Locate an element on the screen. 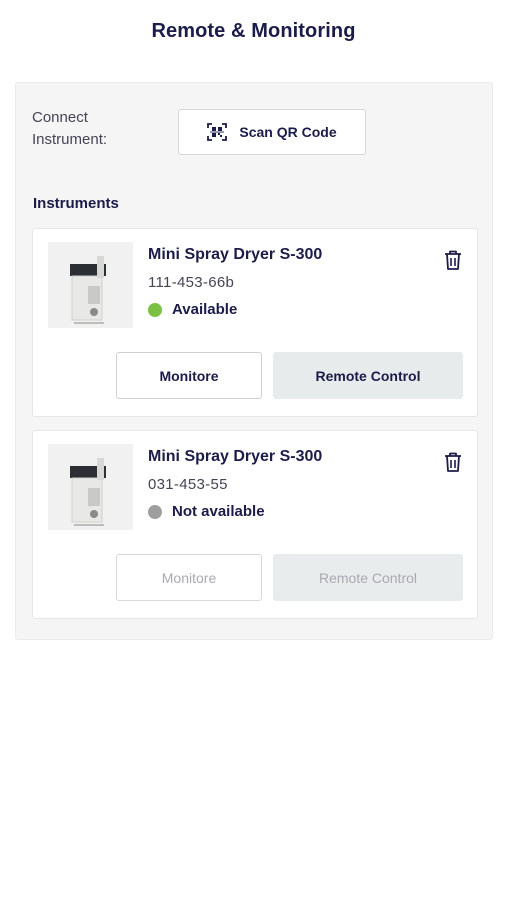 This screenshot has width=507, height=900. status-label: Available is located at coordinates (205, 309).